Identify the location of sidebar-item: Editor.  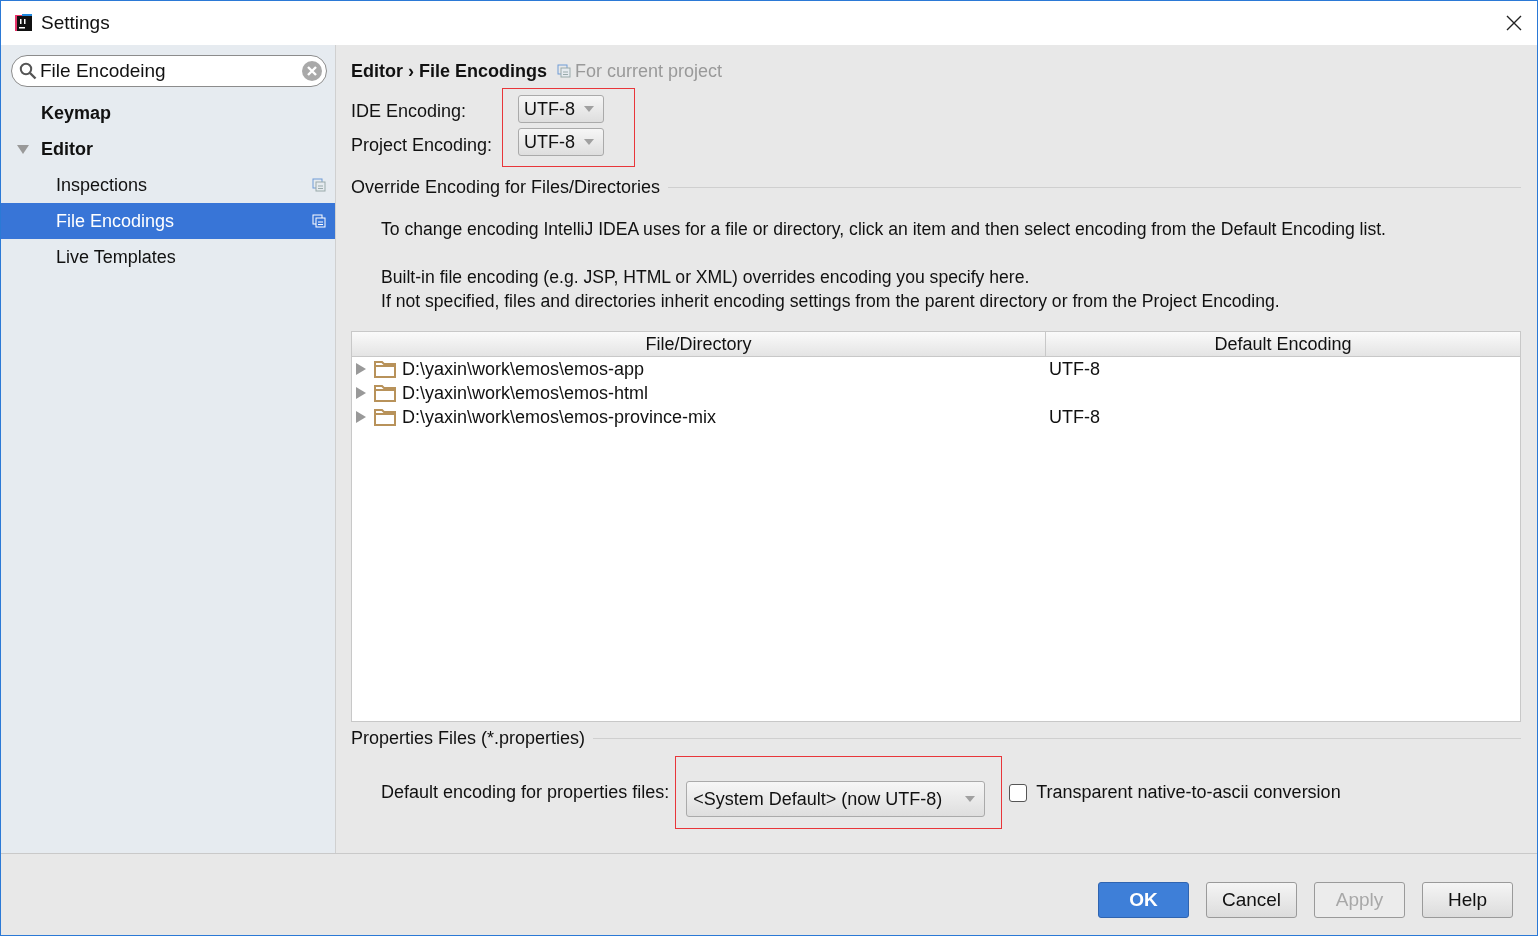
(168, 149).